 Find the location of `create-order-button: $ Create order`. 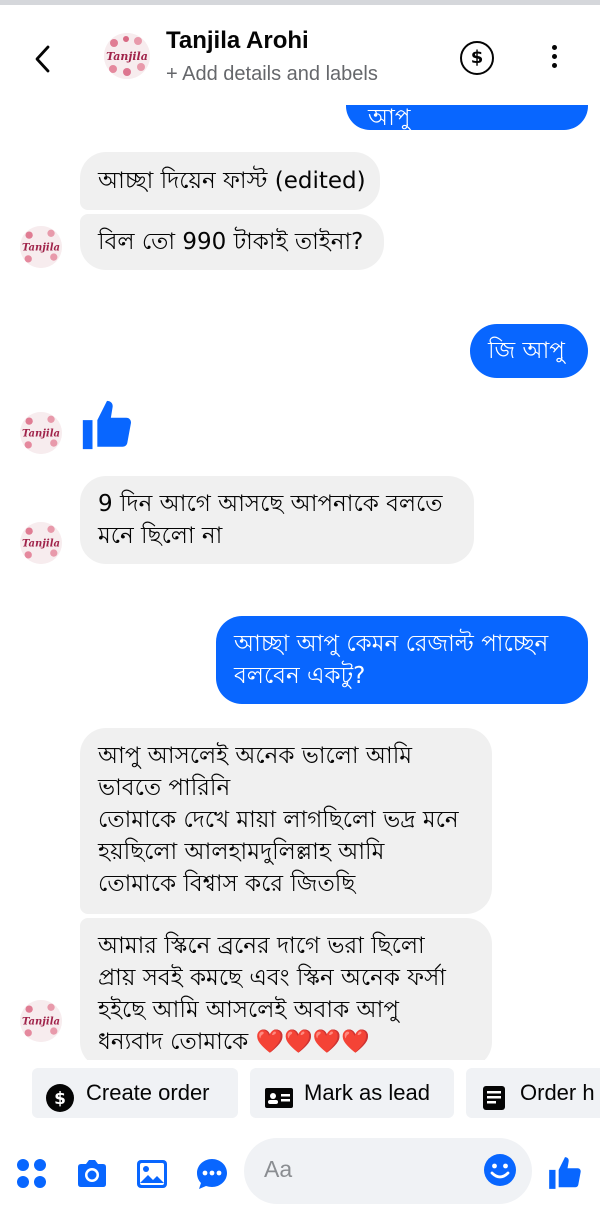

create-order-button: $ Create order is located at coordinates (135, 1093).